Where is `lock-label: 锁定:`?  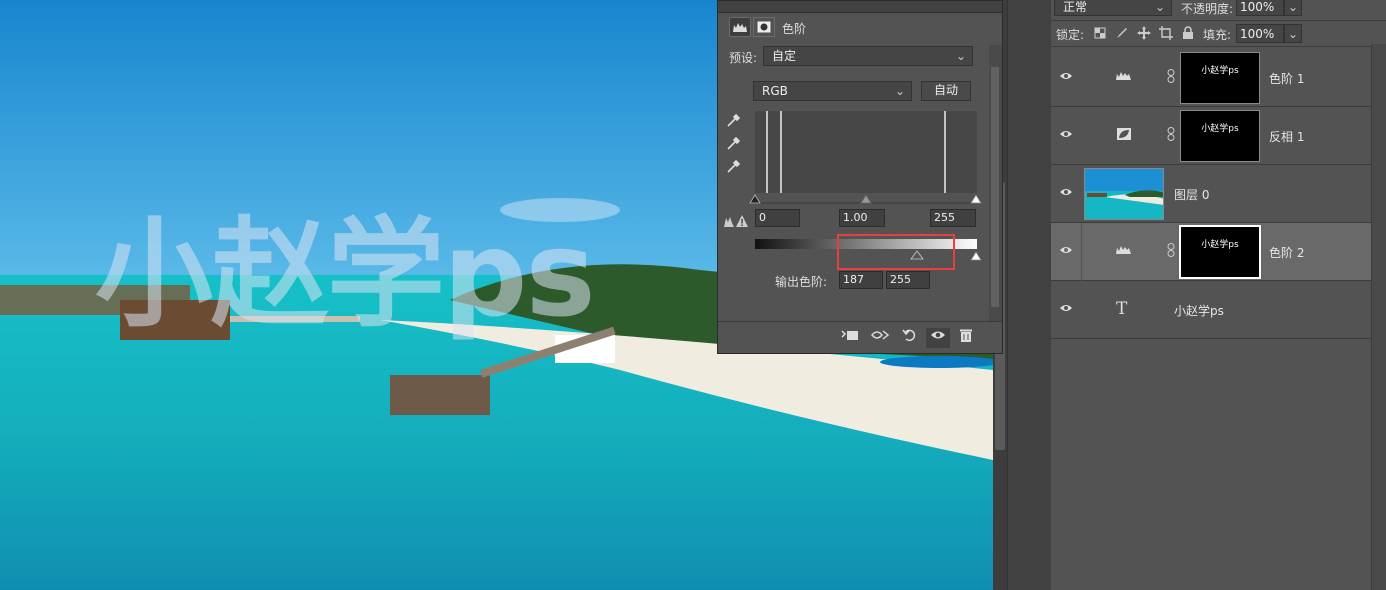 lock-label: 锁定: is located at coordinates (1070, 35).